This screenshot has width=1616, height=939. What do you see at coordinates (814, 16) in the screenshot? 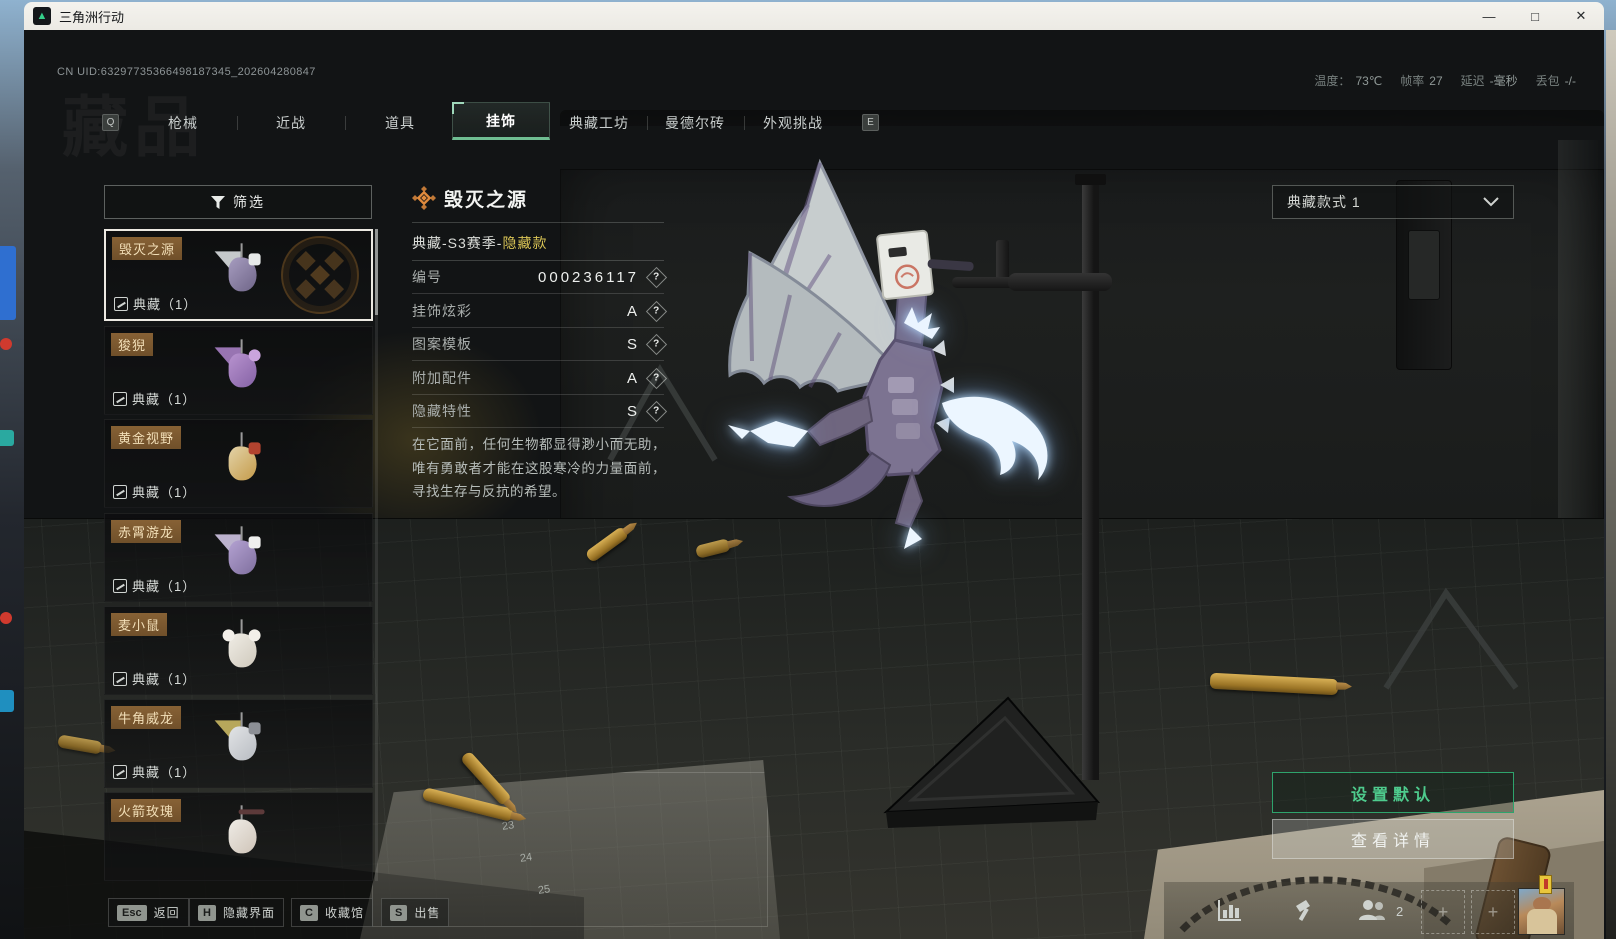
I see `window-titlebar: ▲ 三角洲行动 — □ ✕` at bounding box center [814, 16].